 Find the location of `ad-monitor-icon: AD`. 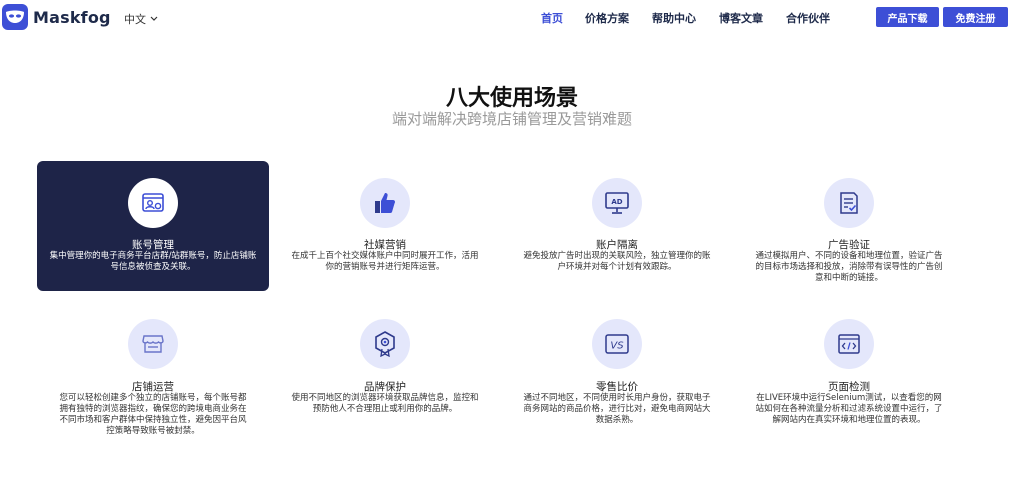

ad-monitor-icon: AD is located at coordinates (617, 203).